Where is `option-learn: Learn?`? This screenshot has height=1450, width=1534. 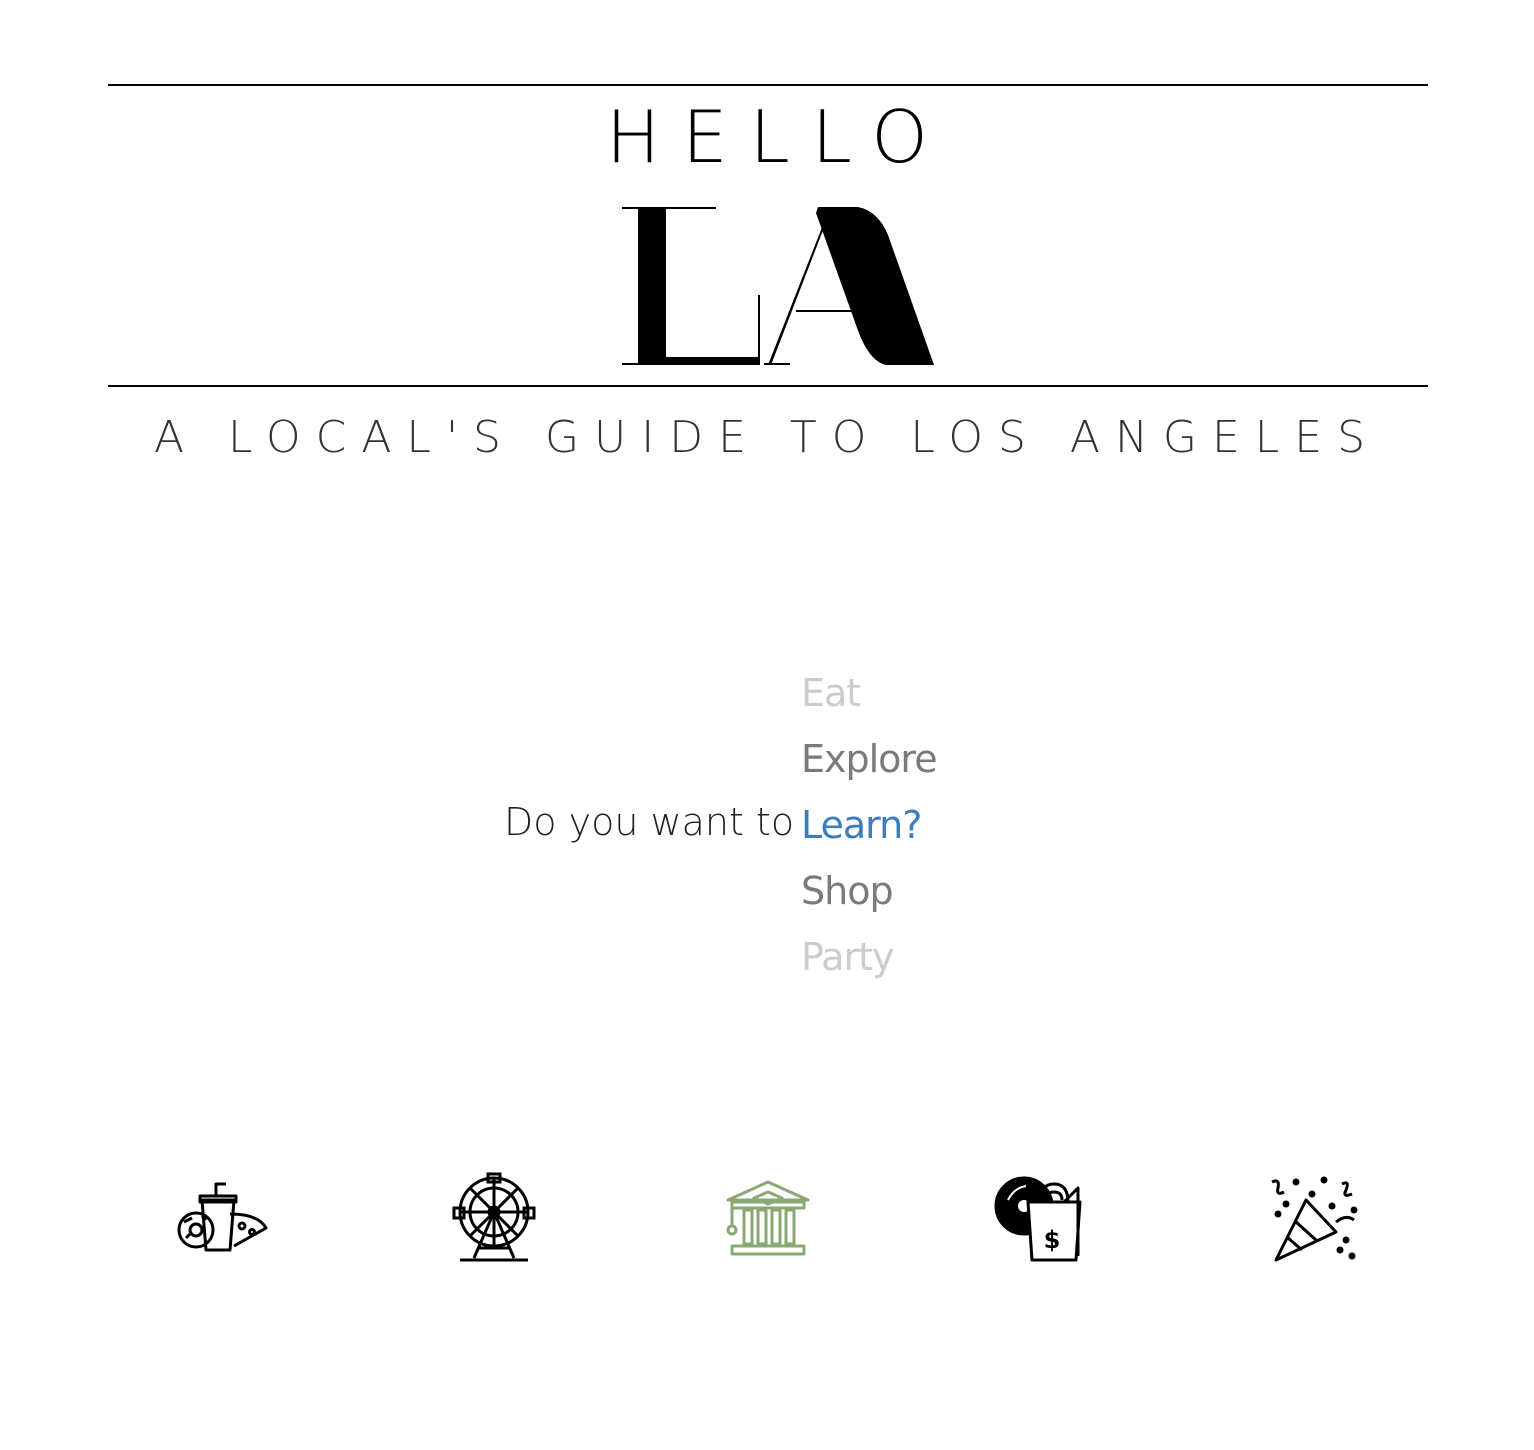 option-learn: Learn? is located at coordinates (869, 831).